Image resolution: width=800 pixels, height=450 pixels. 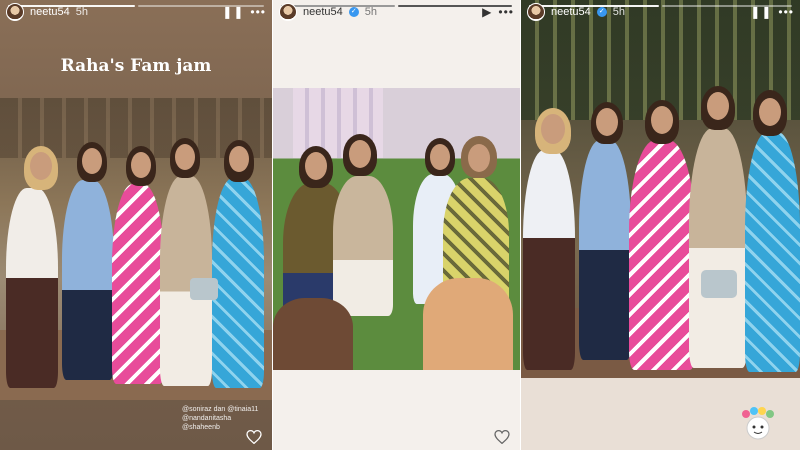 I want to click on story-title: Raha's Fam jam, so click(x=136, y=66).